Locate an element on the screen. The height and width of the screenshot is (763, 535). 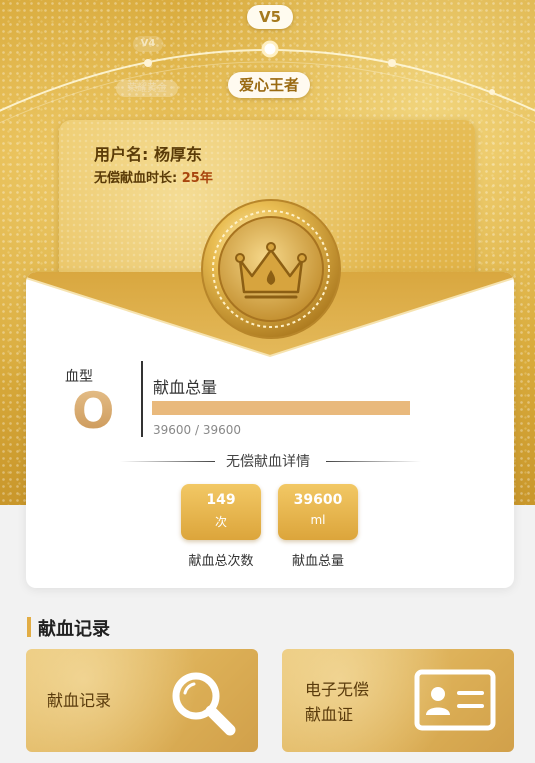
stat-volume-badge: 39600 ml is located at coordinates (318, 512).